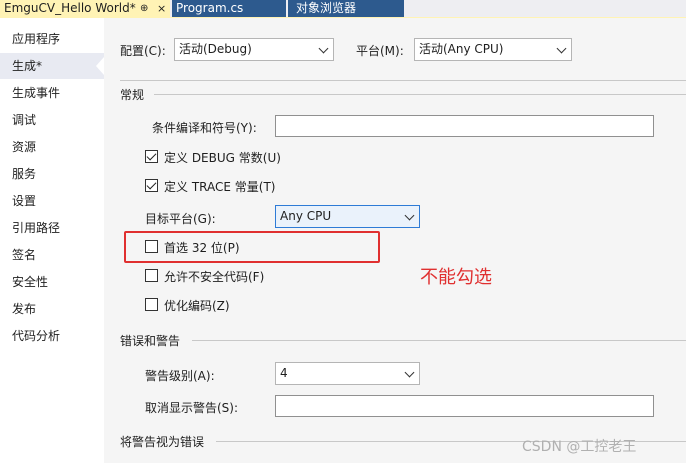  I want to click on tab-label: 对象浏览器, so click(326, 8).